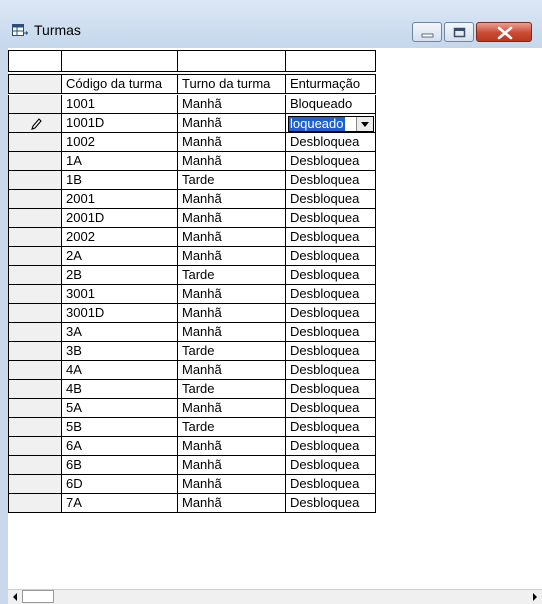 The height and width of the screenshot is (604, 542). What do you see at coordinates (120, 503) in the screenshot?
I see `cell-codigo: 7A` at bounding box center [120, 503].